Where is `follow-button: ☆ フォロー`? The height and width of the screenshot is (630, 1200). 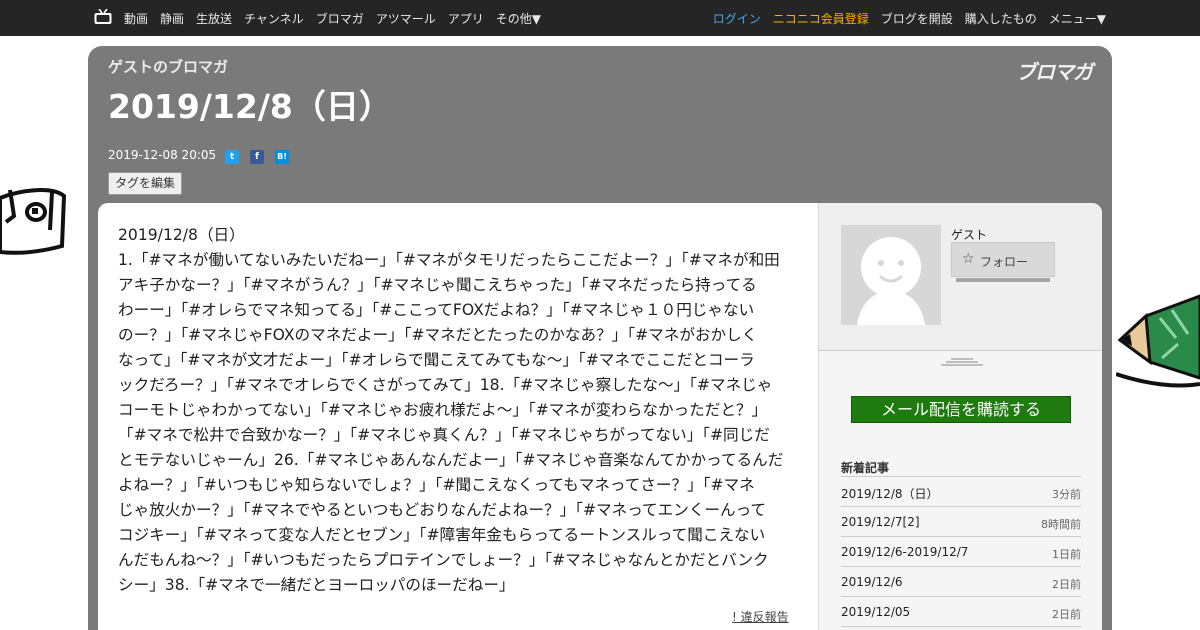 follow-button: ☆ フォロー is located at coordinates (1003, 259).